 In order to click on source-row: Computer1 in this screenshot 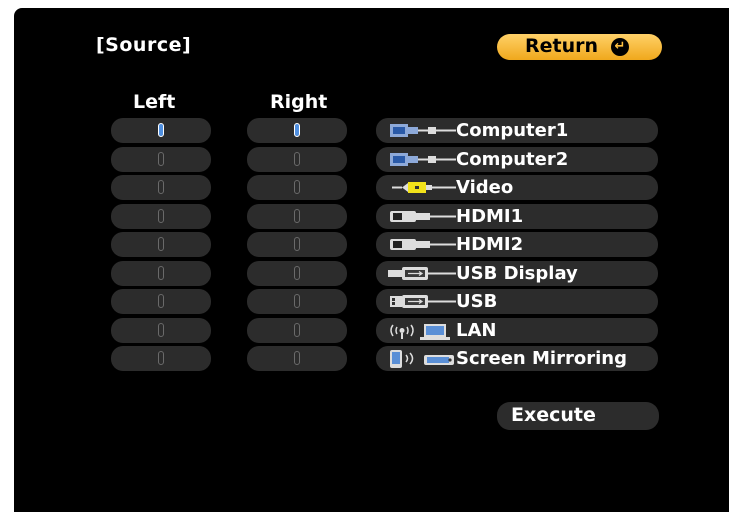, I will do `click(517, 130)`.